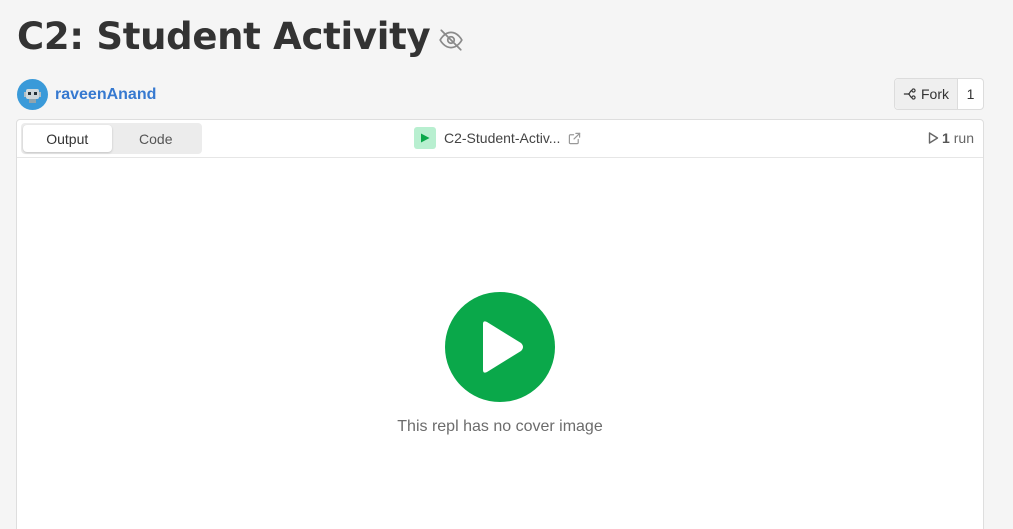 The height and width of the screenshot is (529, 1013). What do you see at coordinates (935, 94) in the screenshot?
I see `fork-label: Fork` at bounding box center [935, 94].